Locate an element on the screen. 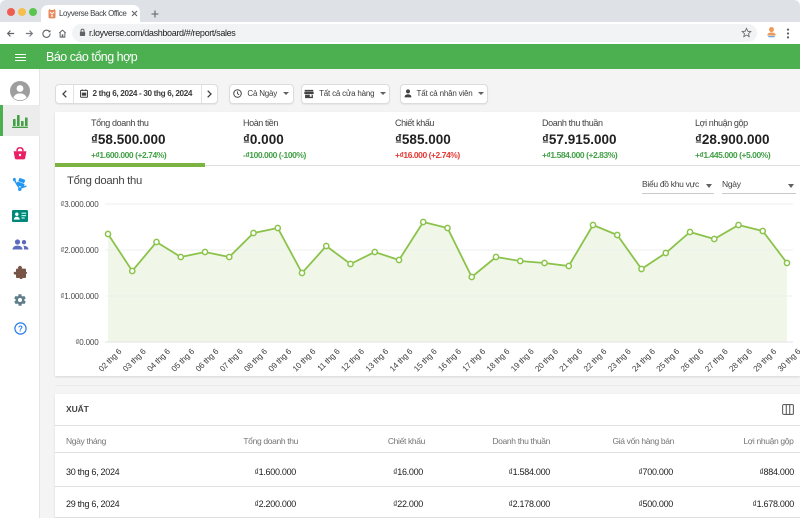  svg-text: 26 thg 6 is located at coordinates (692, 360).